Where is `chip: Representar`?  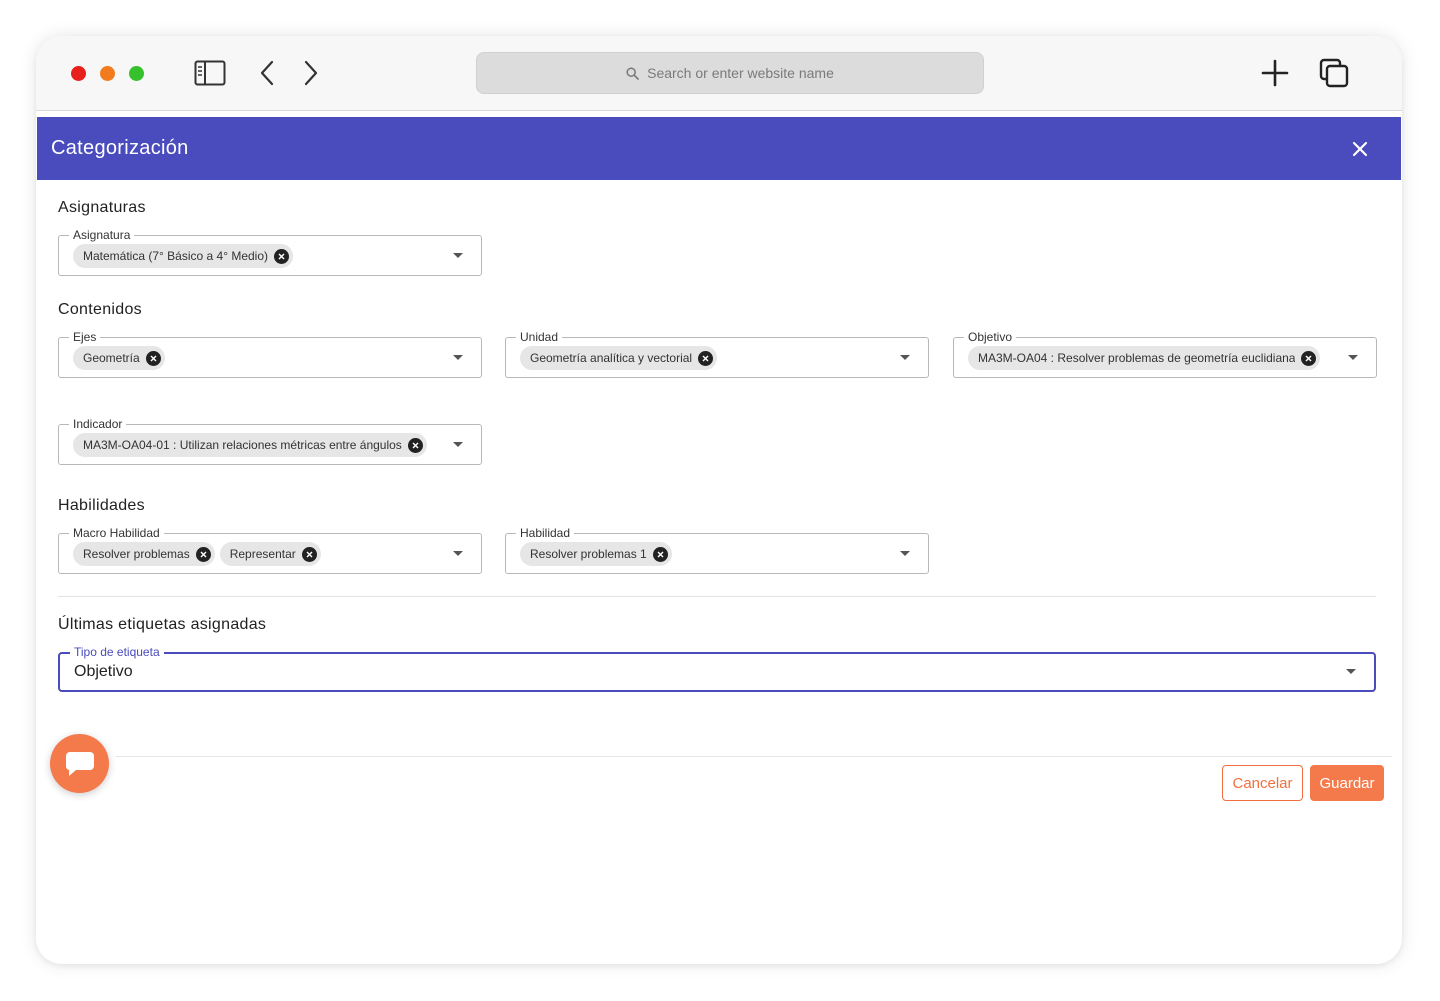 chip: Representar is located at coordinates (270, 554).